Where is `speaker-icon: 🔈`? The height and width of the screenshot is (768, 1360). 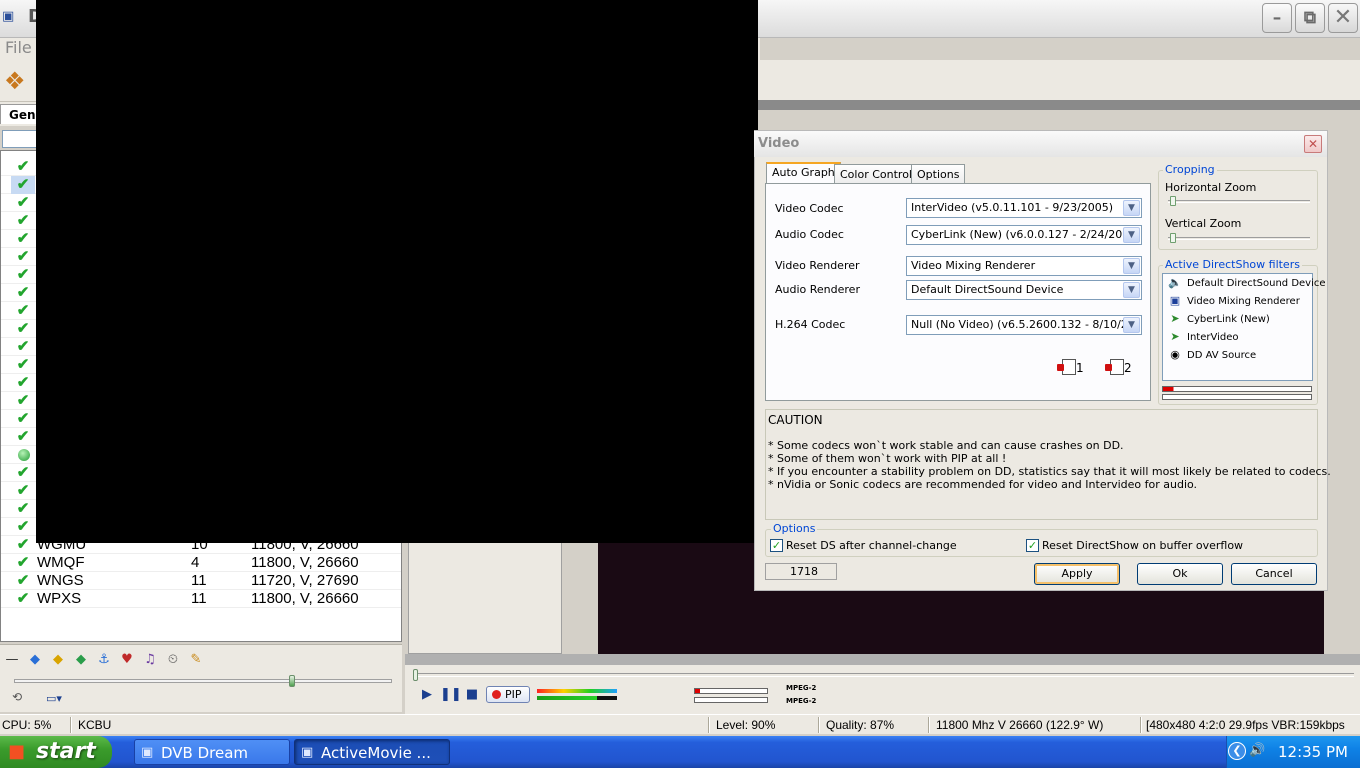 speaker-icon: 🔈 is located at coordinates (1175, 282).